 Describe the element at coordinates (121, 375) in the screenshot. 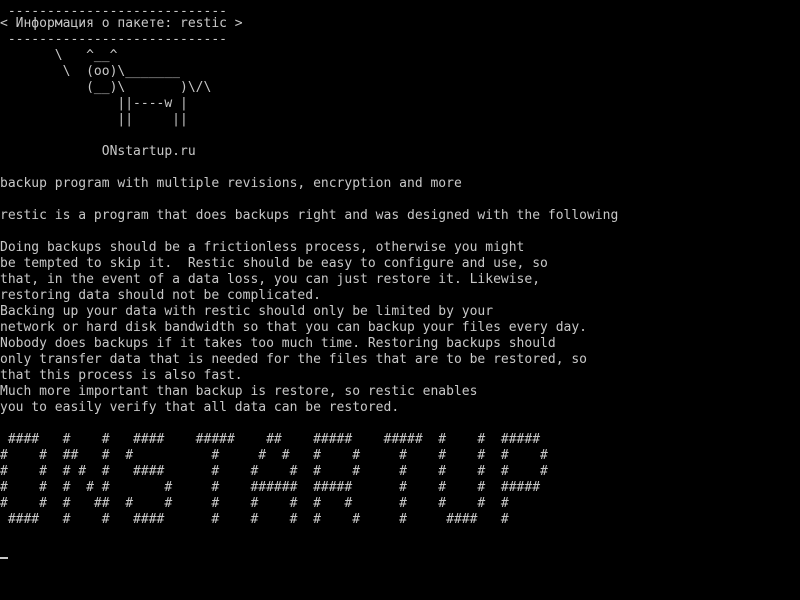

I see `description-line: that this process is also fast.` at that location.